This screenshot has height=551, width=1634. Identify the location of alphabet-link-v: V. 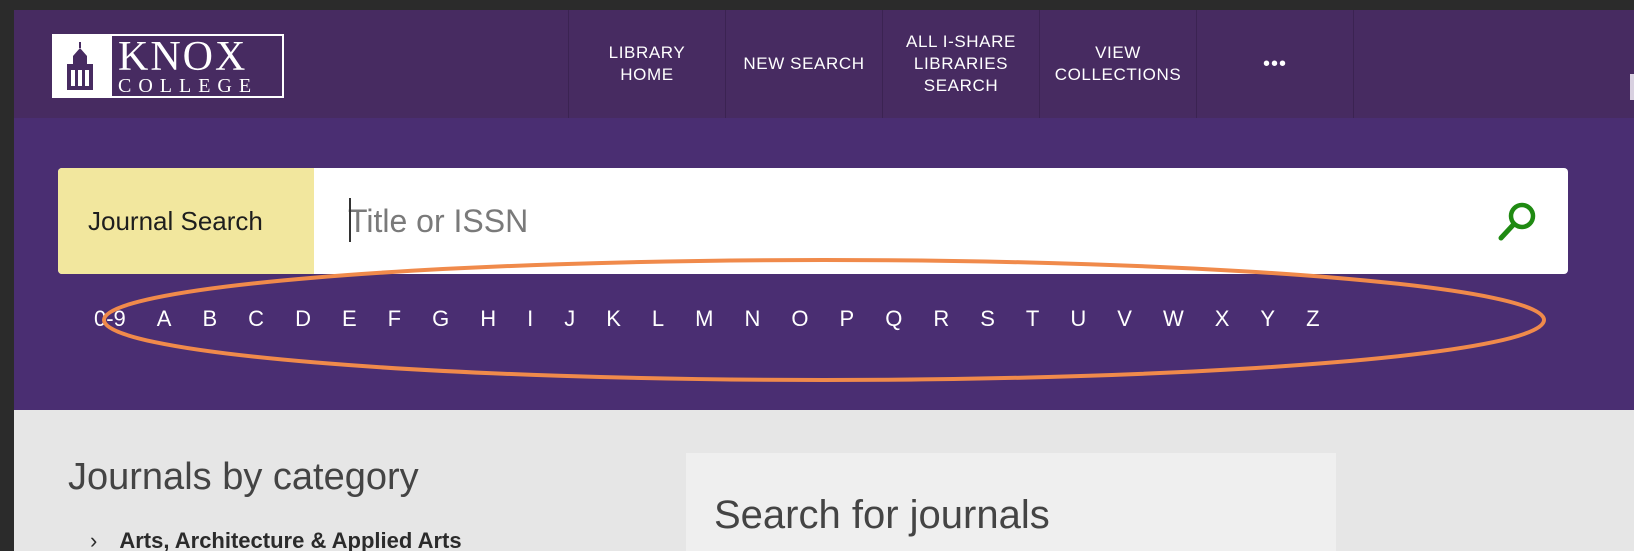
(1124, 319).